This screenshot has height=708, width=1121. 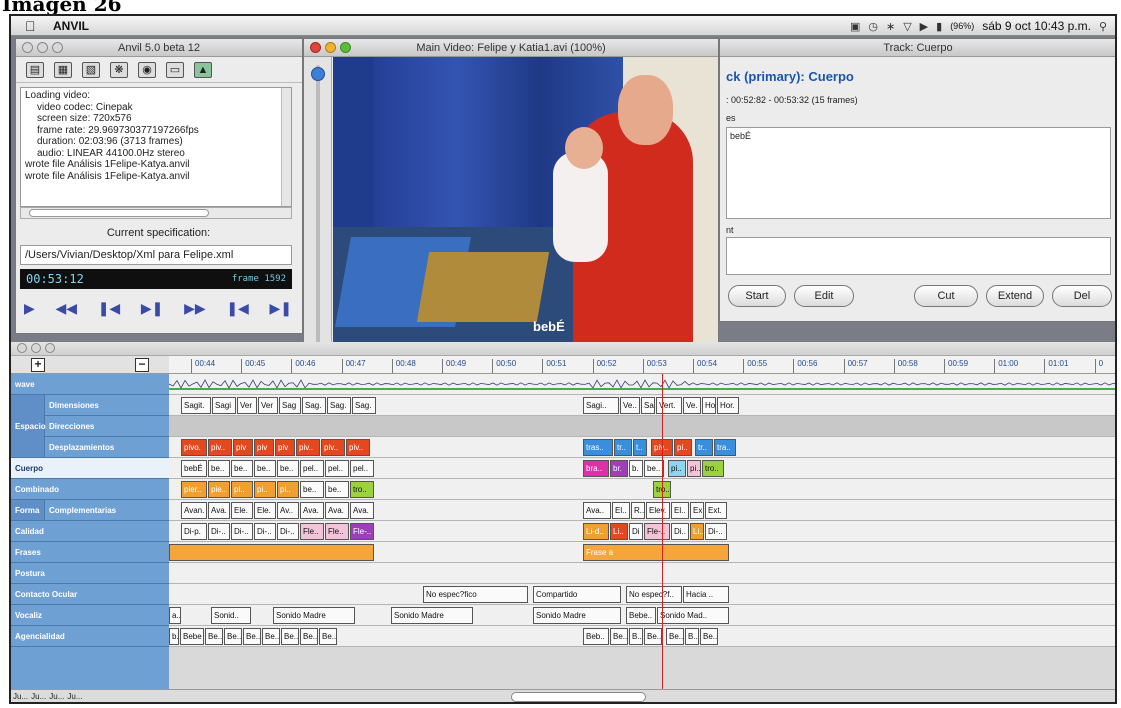 I want to click on document-icon: ▧, so click(x=91, y=69).